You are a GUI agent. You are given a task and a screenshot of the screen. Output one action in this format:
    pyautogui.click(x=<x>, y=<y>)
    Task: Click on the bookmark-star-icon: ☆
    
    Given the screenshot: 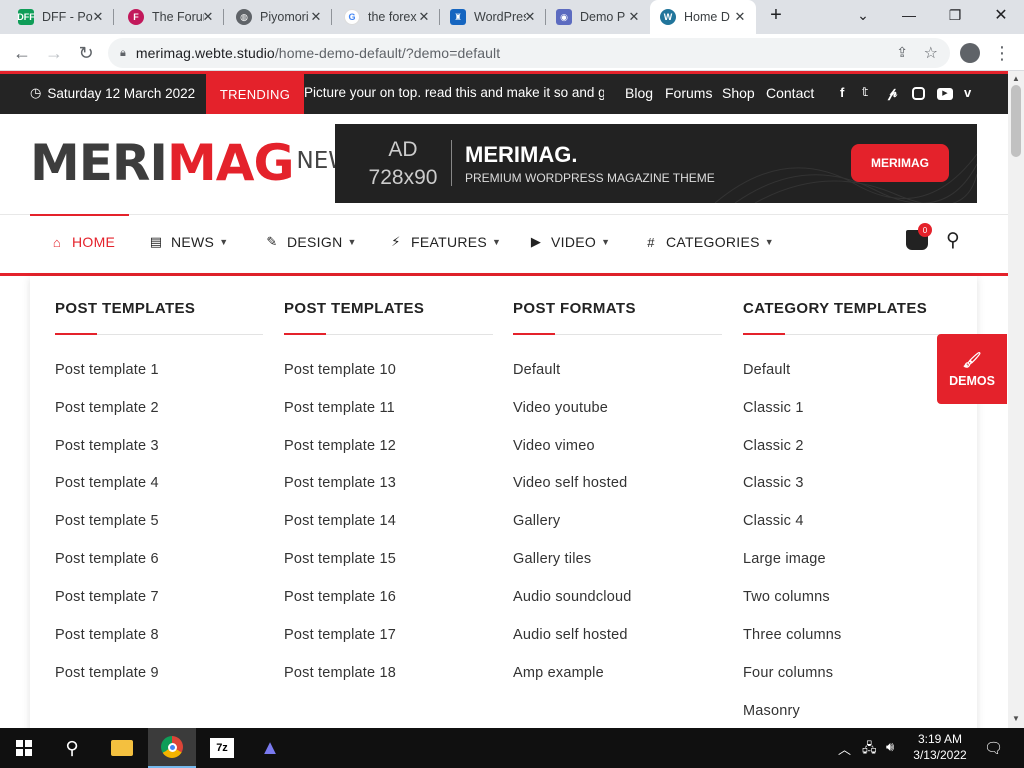 What is the action you would take?
    pyautogui.click(x=931, y=53)
    